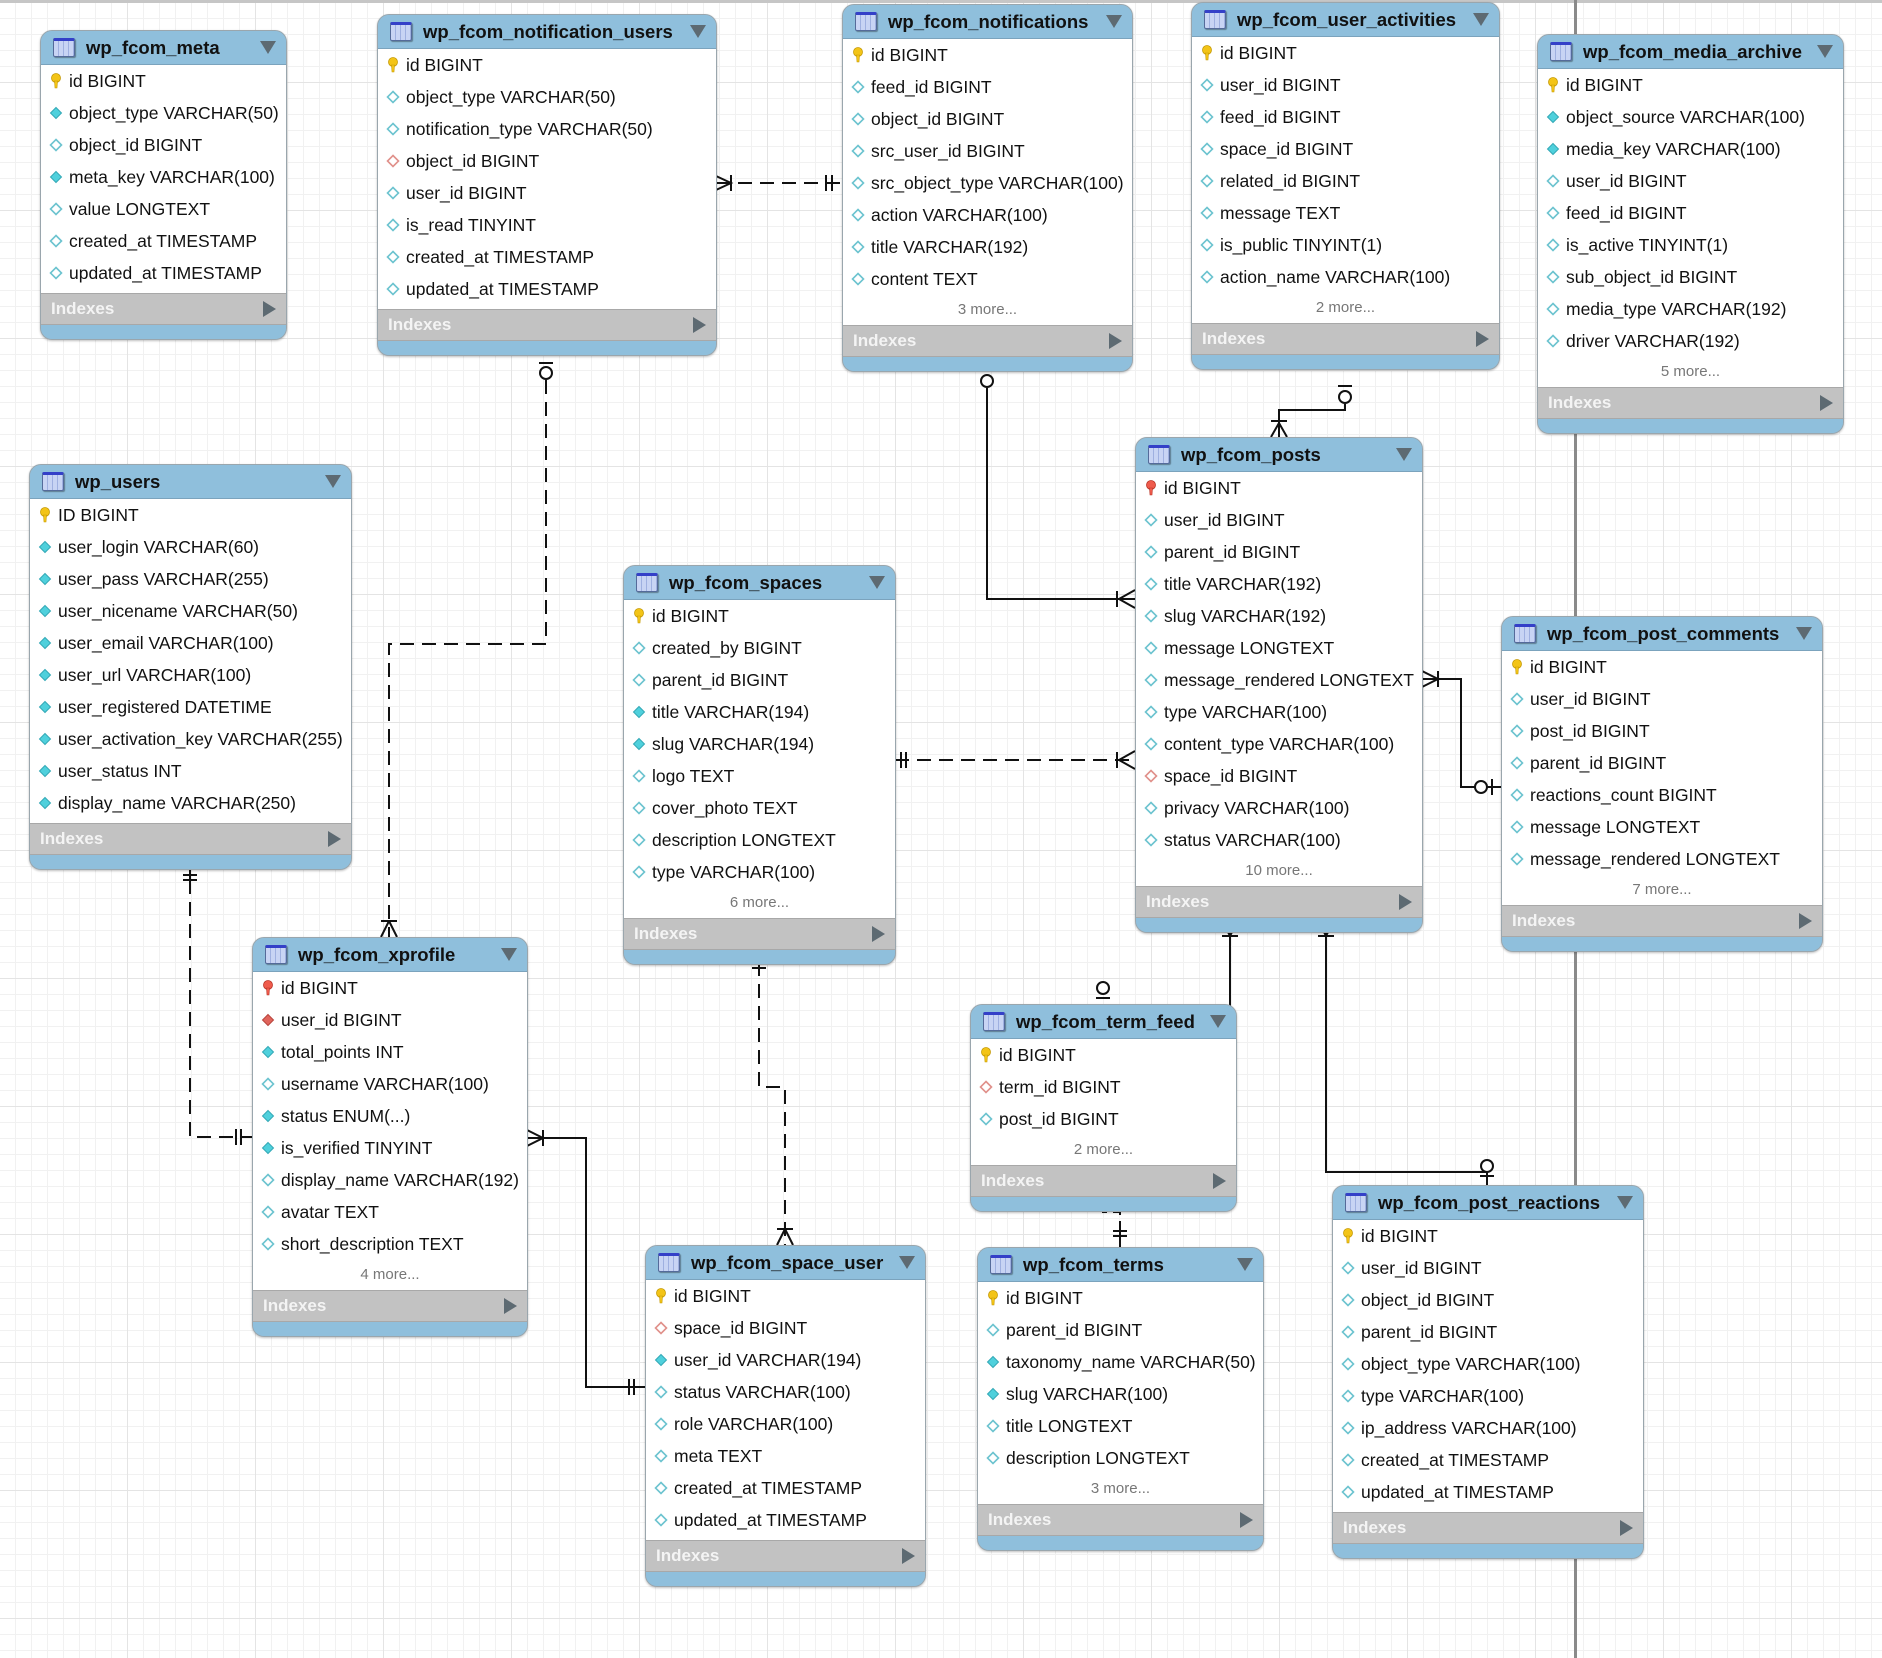 The height and width of the screenshot is (1658, 1882). Describe the element at coordinates (1690, 309) in the screenshot. I see `column-row: media_type VARCHAR(192)` at that location.